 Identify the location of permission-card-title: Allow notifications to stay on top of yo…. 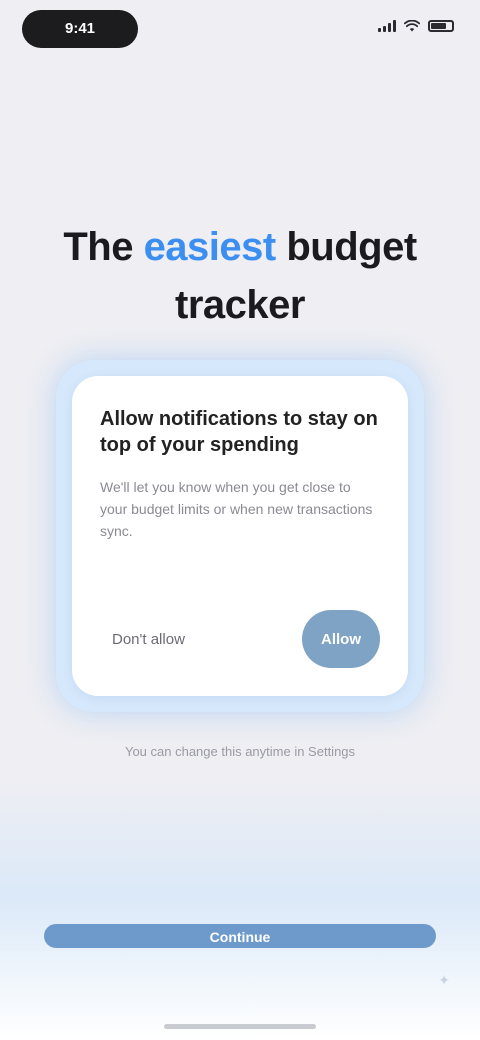
(239, 432).